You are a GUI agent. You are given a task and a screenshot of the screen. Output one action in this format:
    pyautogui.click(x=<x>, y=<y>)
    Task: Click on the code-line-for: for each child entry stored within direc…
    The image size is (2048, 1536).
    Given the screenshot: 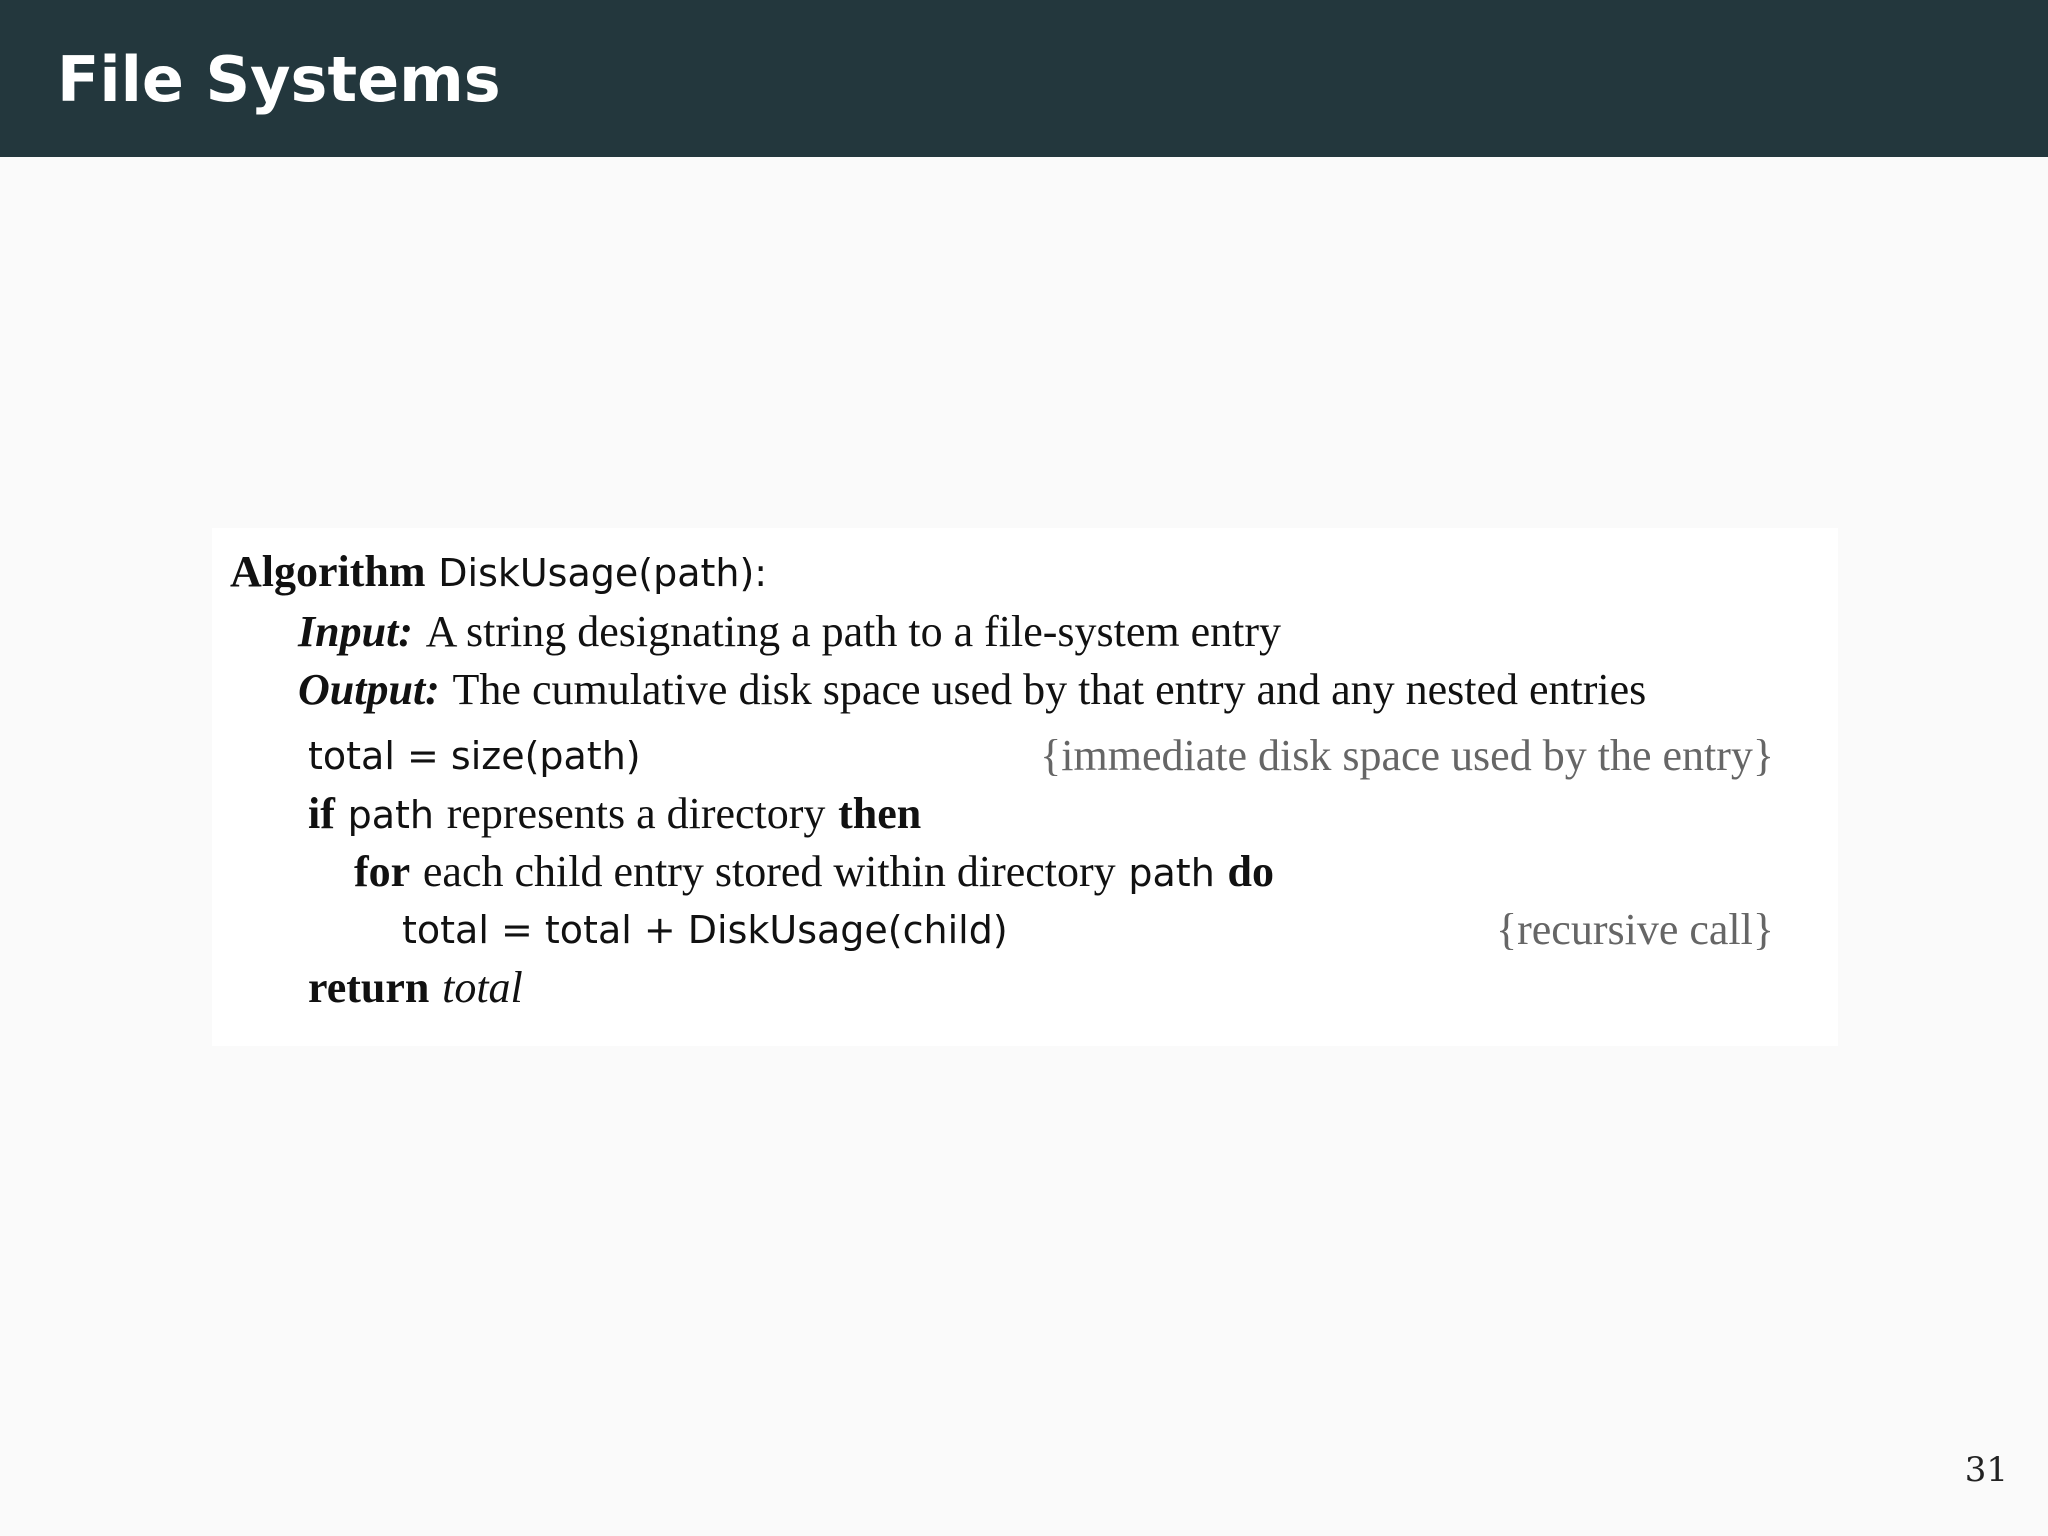 What is the action you would take?
    pyautogui.click(x=814, y=872)
    